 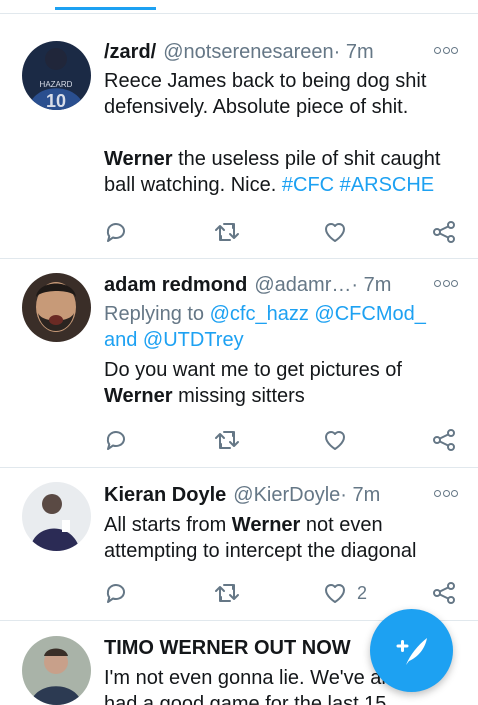 I want to click on like-button: 2, so click(x=345, y=593).